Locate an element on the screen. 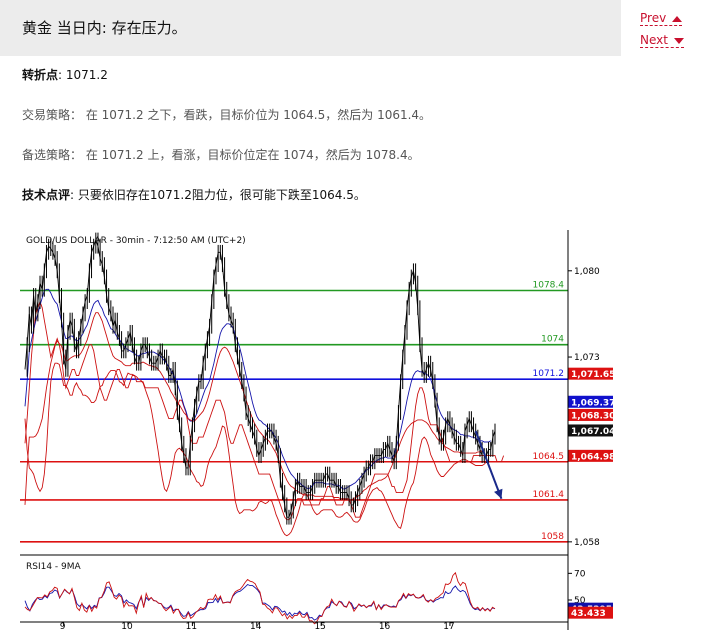 This screenshot has height=642, width=702. level-label-2: 1071.2 is located at coordinates (549, 374).